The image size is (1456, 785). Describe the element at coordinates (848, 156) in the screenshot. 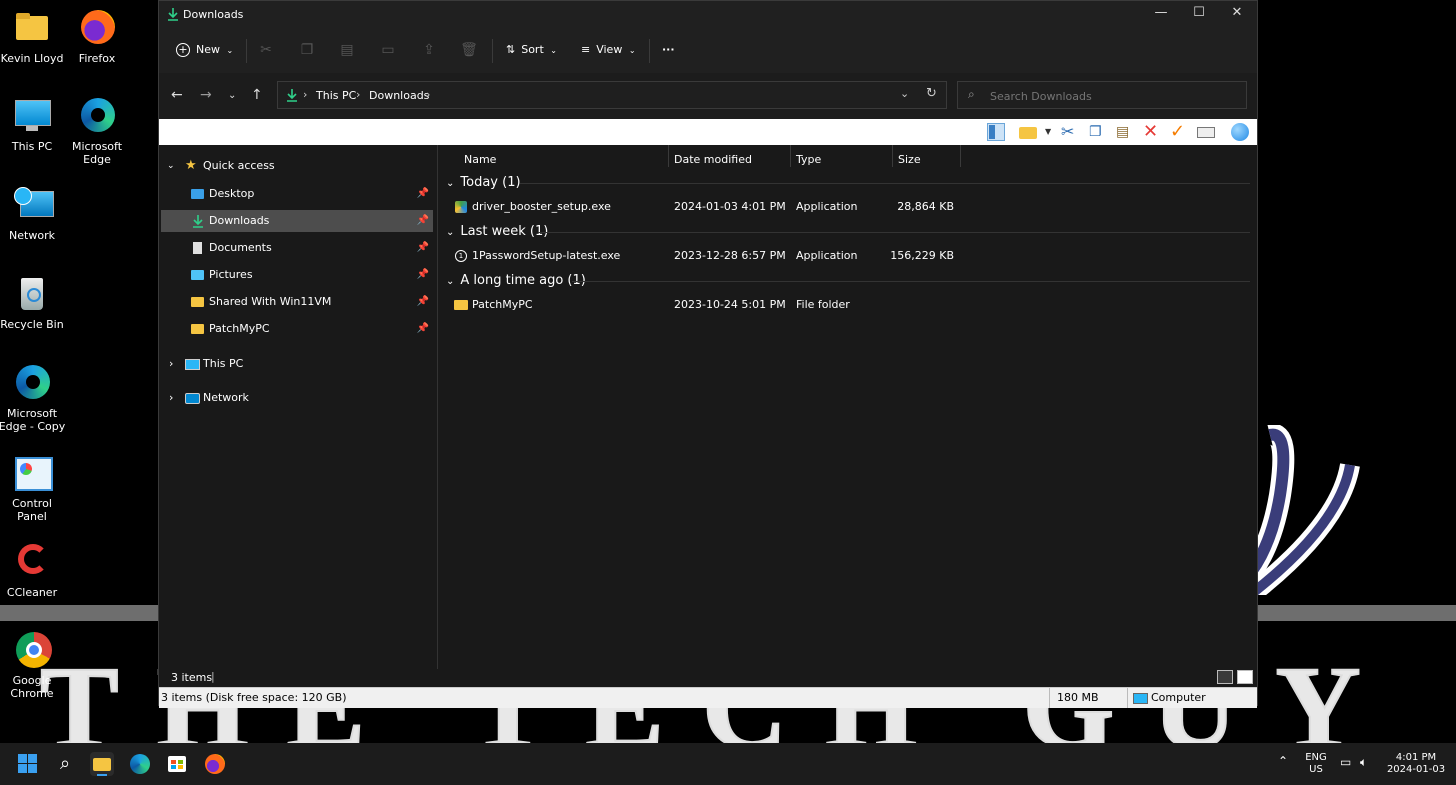

I see `column-header-row: Name Date modified Type Size` at that location.